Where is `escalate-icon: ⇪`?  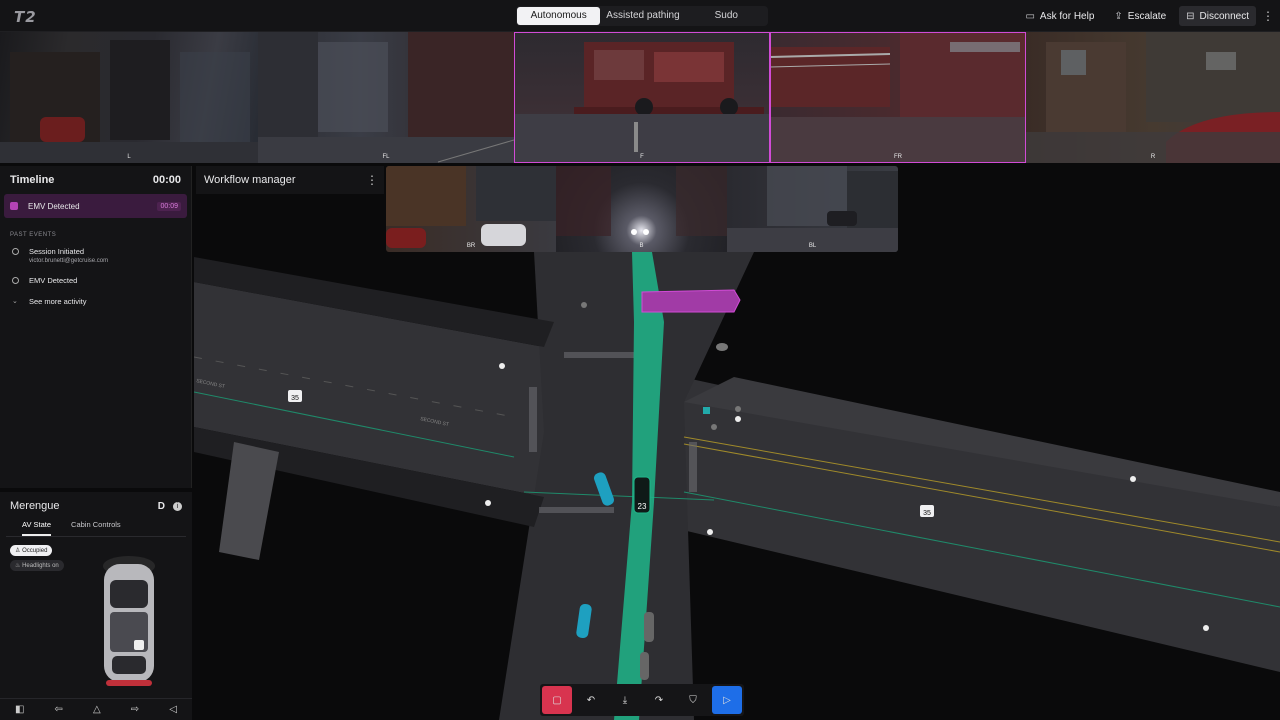
escalate-icon: ⇪ is located at coordinates (1118, 16).